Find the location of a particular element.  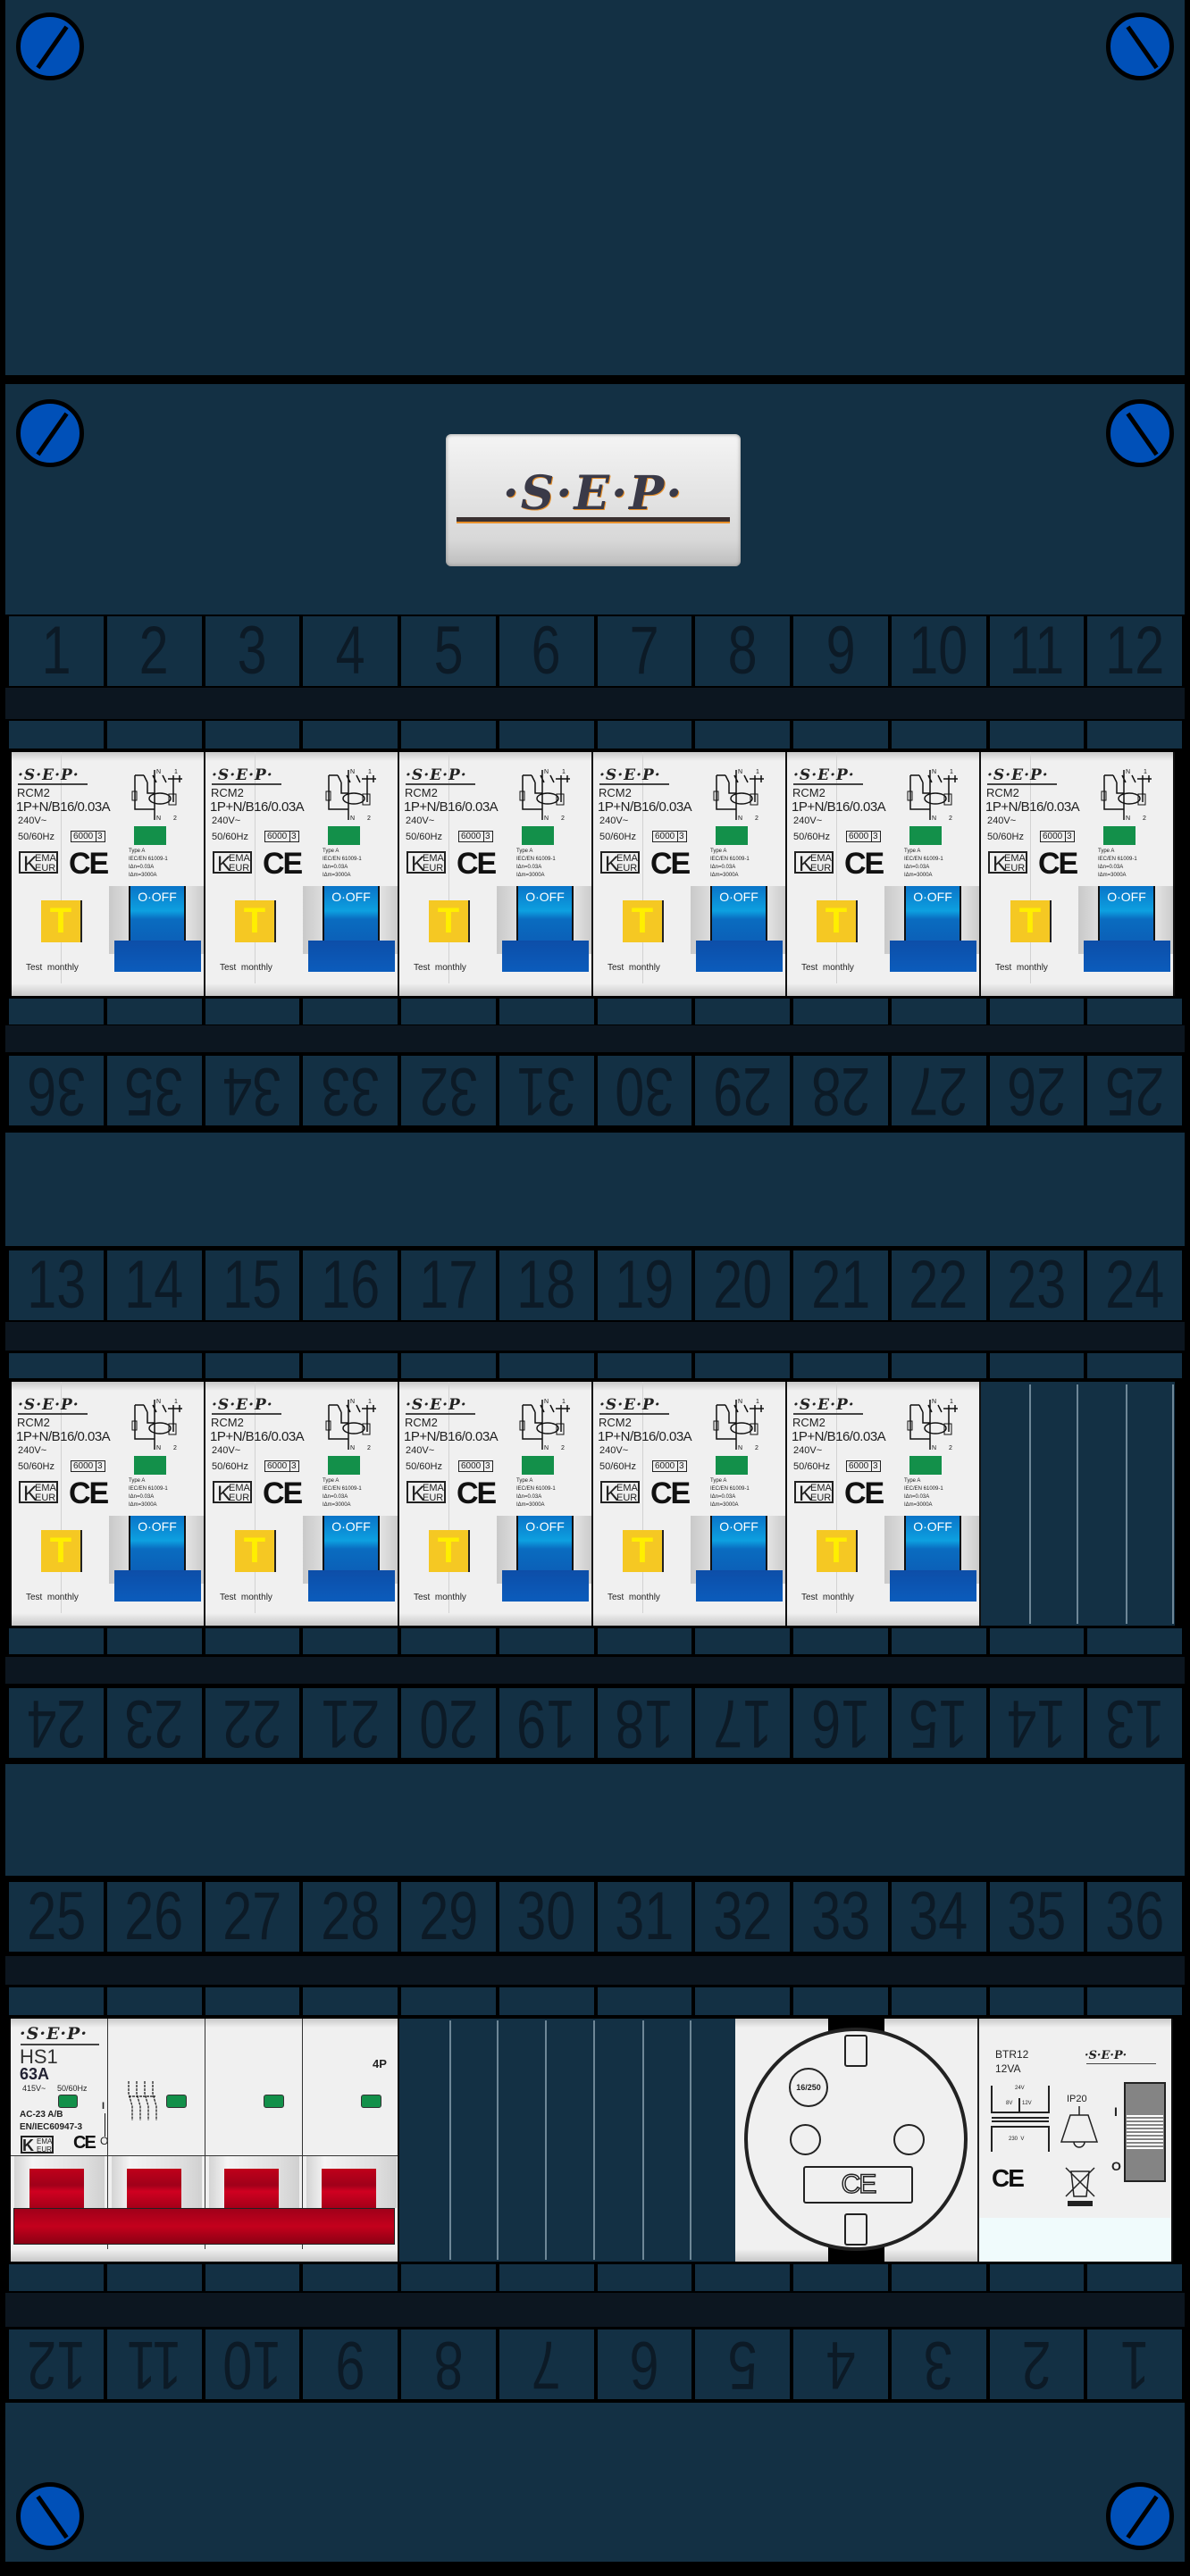

circuit-diagram-icon: N 1 N 2 is located at coordinates (738, 795).